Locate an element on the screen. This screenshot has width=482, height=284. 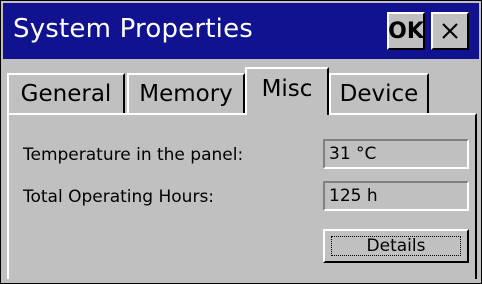
tab-device: Device is located at coordinates (379, 93).